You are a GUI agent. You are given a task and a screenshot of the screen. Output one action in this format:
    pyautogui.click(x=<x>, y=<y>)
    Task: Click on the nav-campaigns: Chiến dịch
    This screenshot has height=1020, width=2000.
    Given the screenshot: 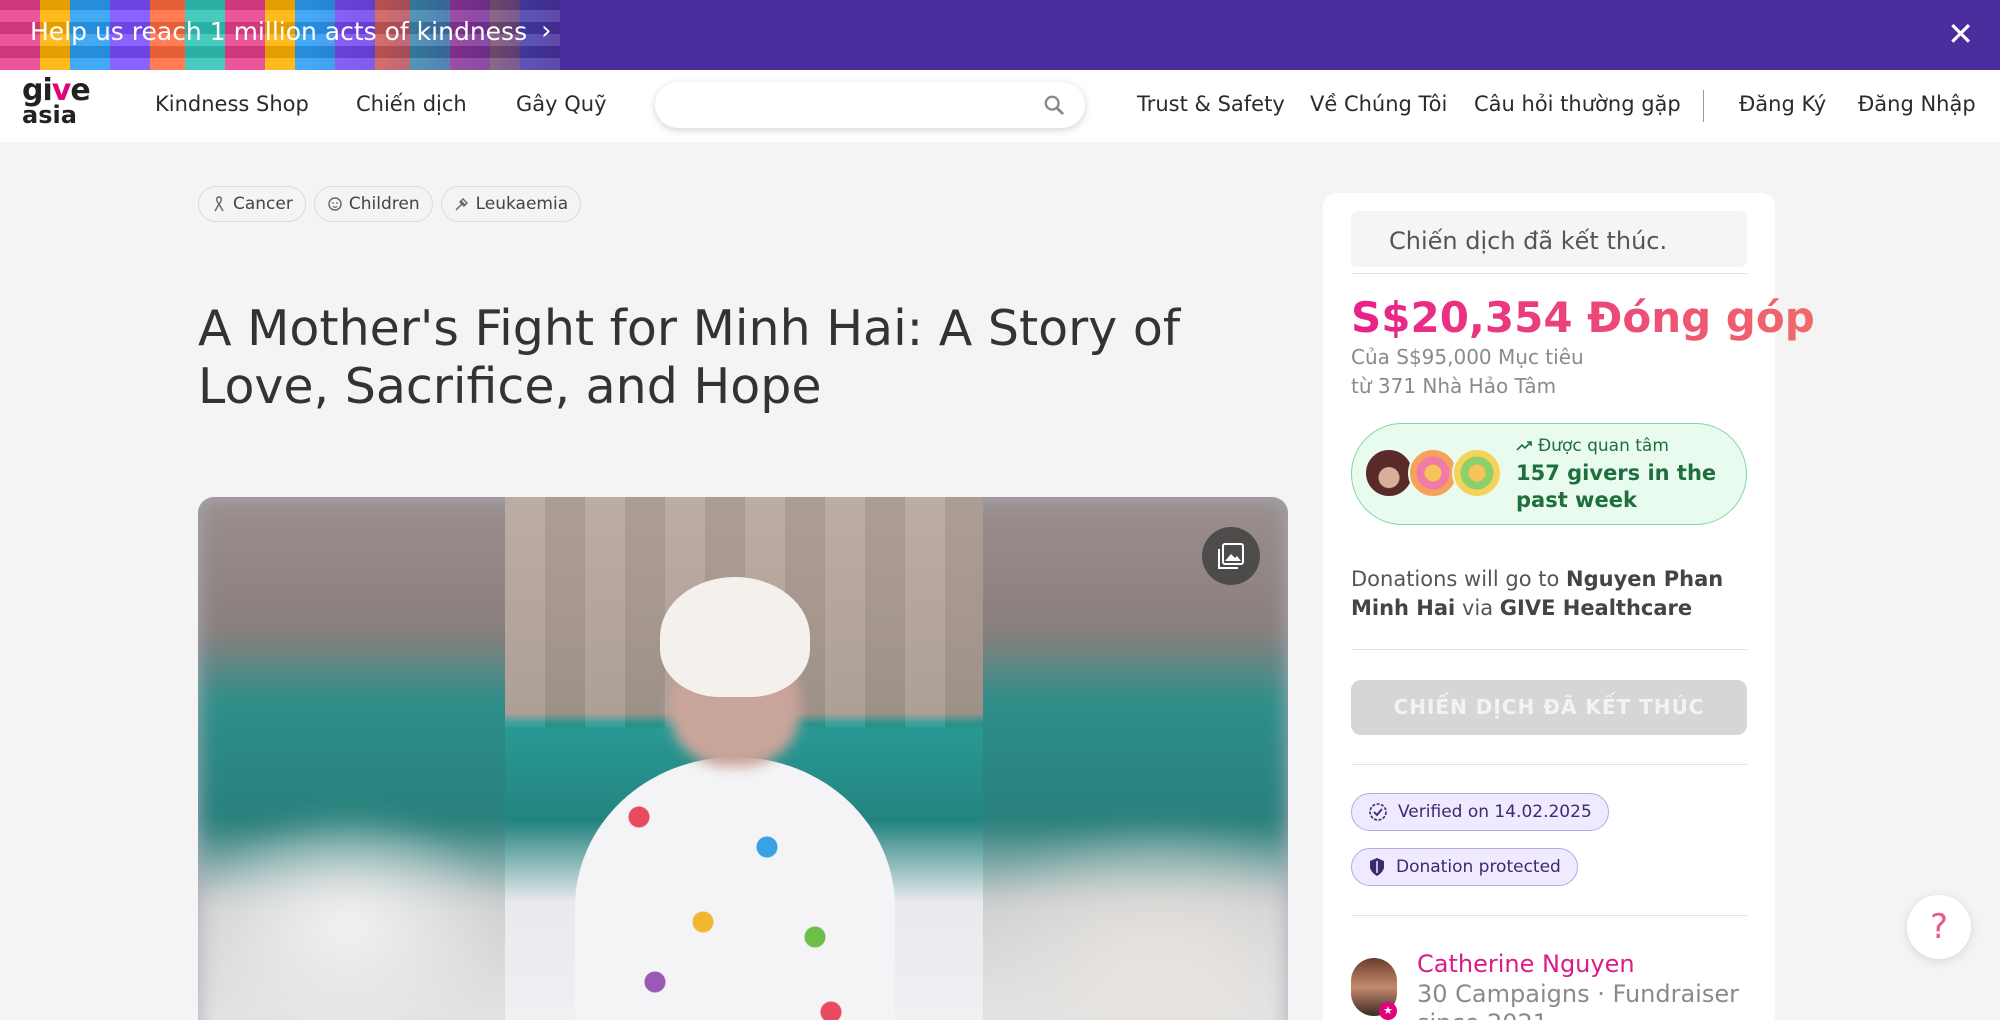 What is the action you would take?
    pyautogui.click(x=411, y=104)
    